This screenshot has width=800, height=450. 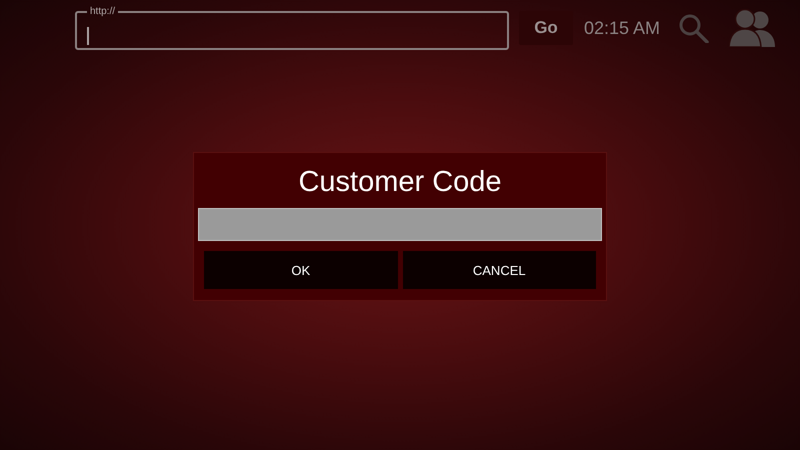 What do you see at coordinates (753, 28) in the screenshot?
I see `users-icon` at bounding box center [753, 28].